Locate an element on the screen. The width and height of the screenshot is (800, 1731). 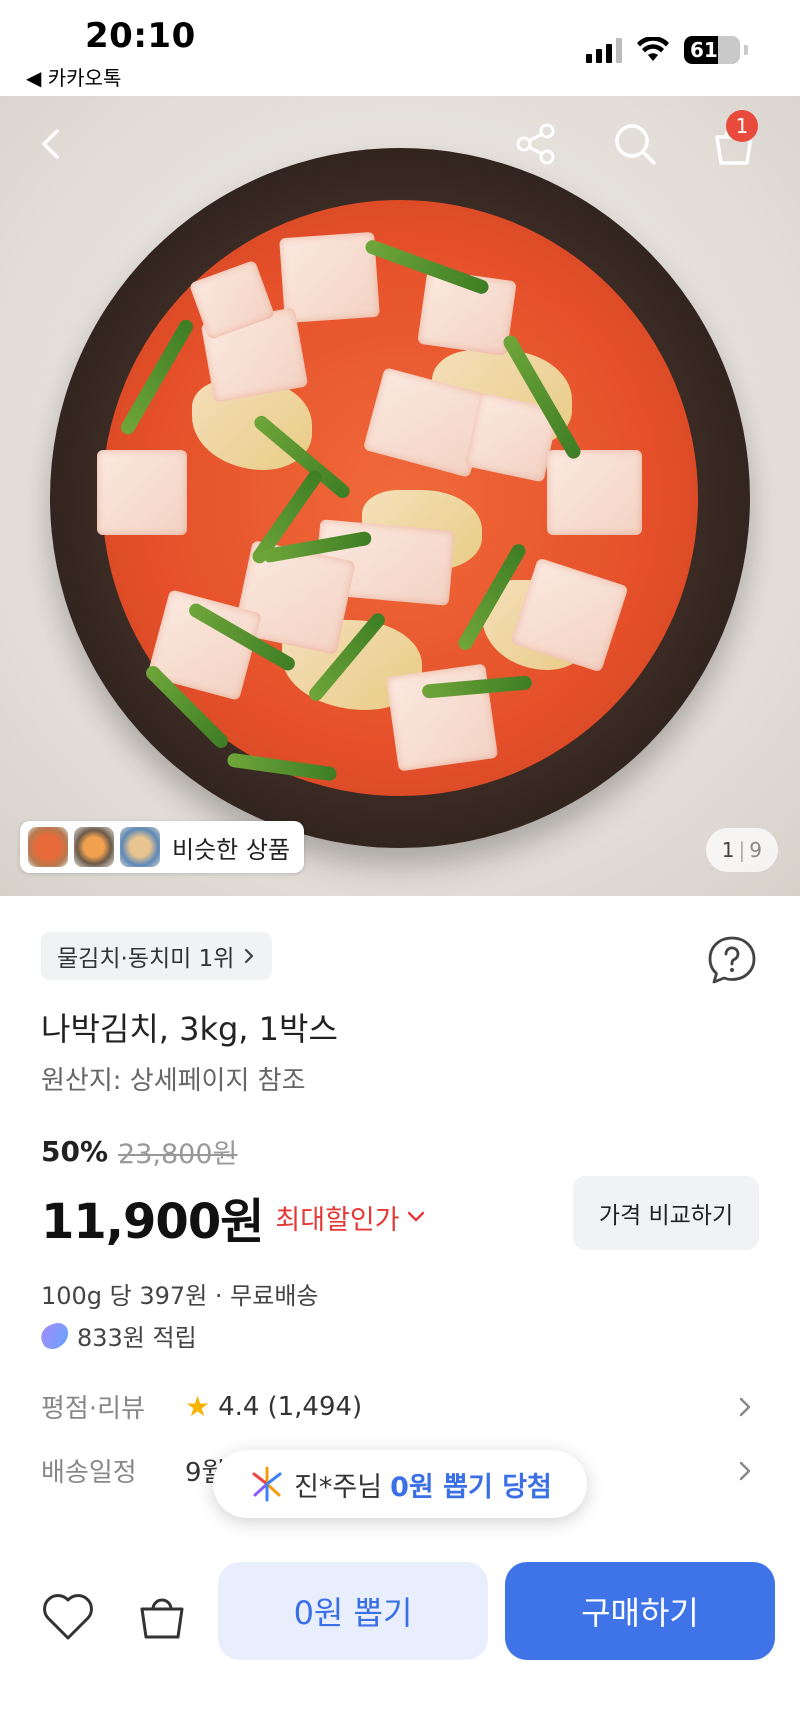
add-to-cart-button is located at coordinates (162, 1616).